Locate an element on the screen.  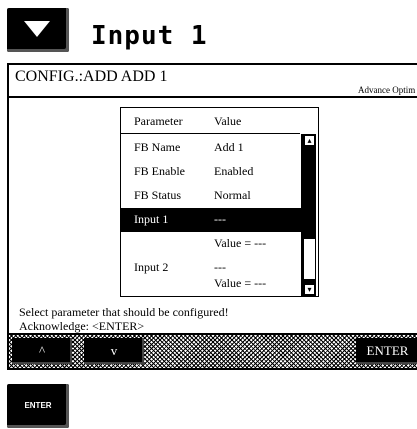
row-parameter: FB Name is located at coordinates (157, 147).